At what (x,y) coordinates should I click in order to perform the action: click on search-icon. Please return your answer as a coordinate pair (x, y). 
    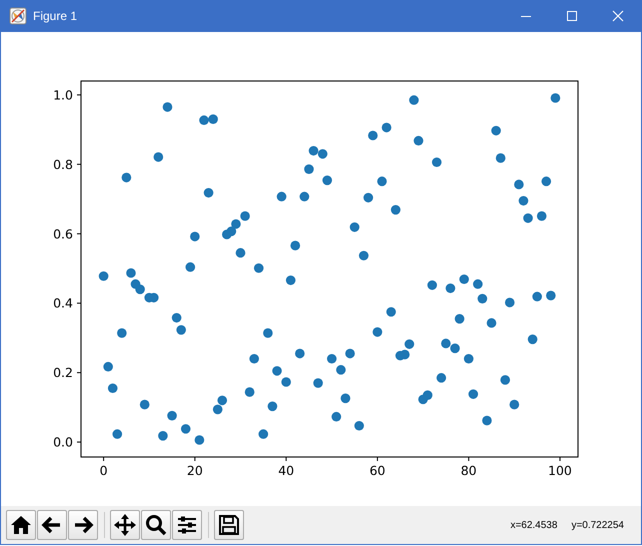
    Looking at the image, I should click on (156, 525).